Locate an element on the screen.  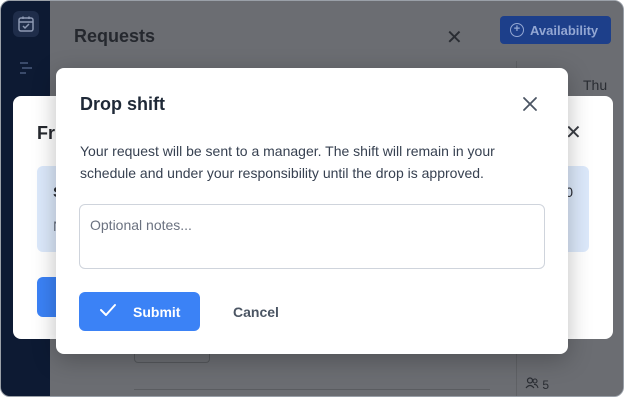
divider is located at coordinates (312, 389).